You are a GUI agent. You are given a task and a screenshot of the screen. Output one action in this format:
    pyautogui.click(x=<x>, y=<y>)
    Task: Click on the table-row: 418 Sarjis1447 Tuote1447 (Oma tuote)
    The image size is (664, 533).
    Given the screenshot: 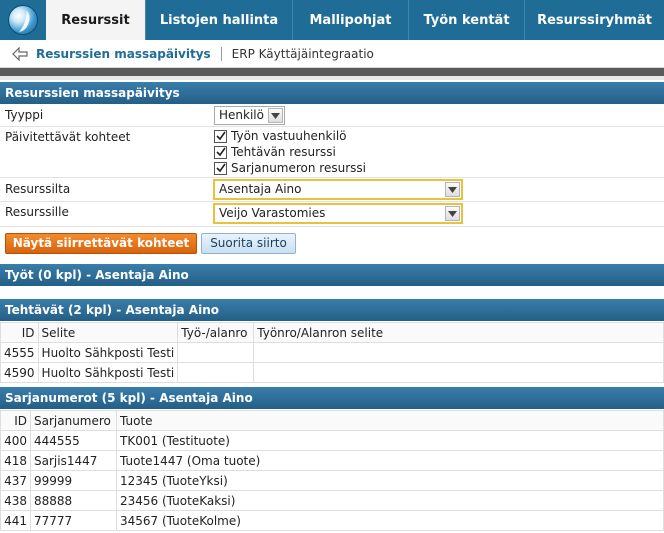 What is the action you would take?
    pyautogui.click(x=332, y=460)
    